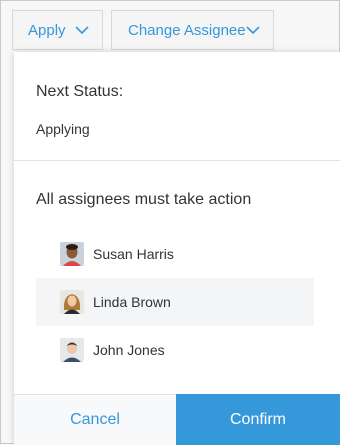  Describe the element at coordinates (258, 419) in the screenshot. I see `confirm-button: Confirm` at that location.